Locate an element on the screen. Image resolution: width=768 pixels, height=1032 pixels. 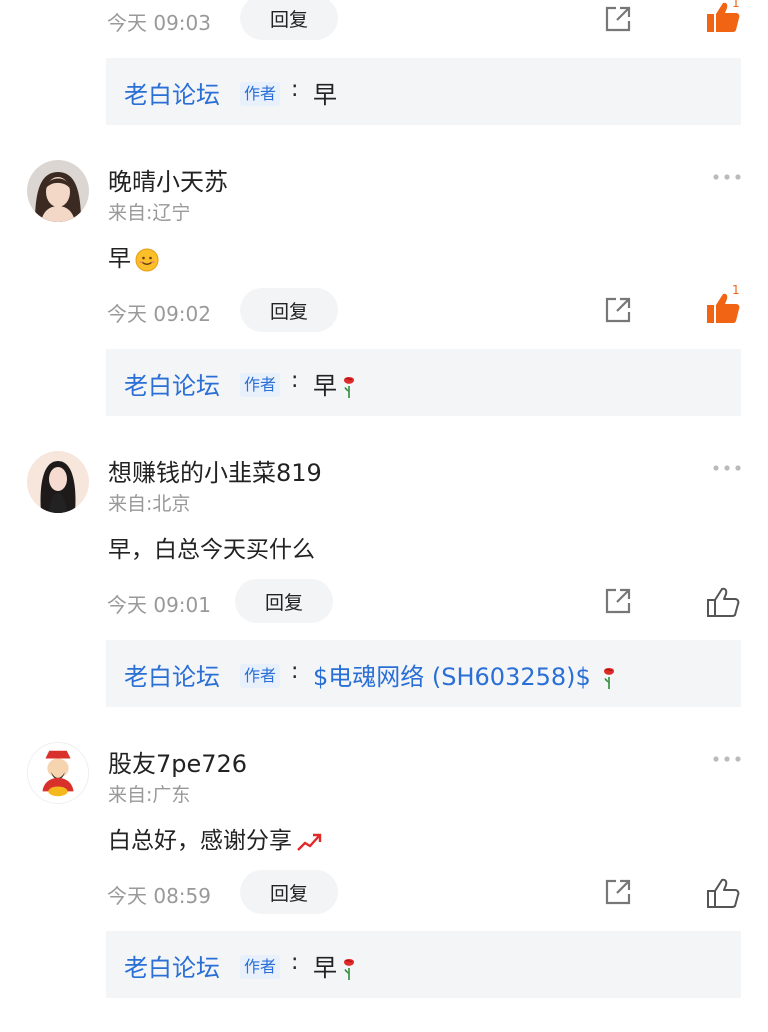
comment-text: 白总好，感谢分享 is located at coordinates (215, 838).